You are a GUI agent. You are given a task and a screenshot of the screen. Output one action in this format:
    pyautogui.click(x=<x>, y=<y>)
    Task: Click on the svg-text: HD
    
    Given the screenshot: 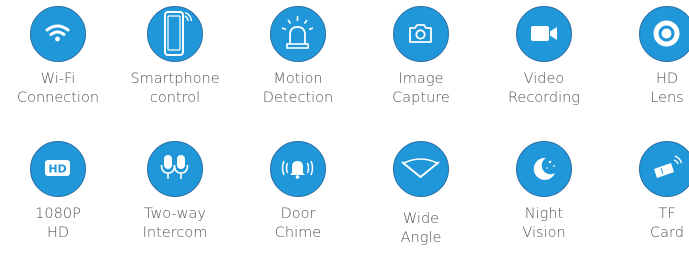 What is the action you would take?
    pyautogui.click(x=57, y=169)
    